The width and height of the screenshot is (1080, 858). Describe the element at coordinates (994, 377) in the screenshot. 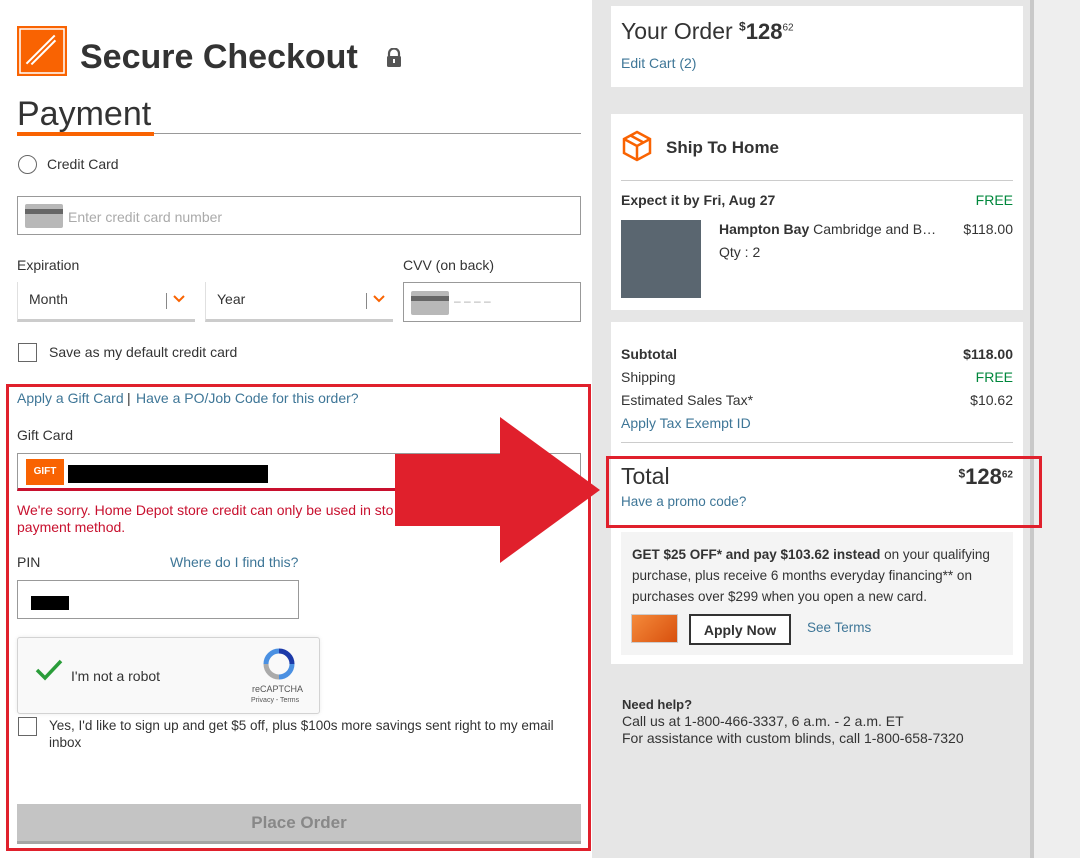

I see `shipping-value: FREE` at that location.